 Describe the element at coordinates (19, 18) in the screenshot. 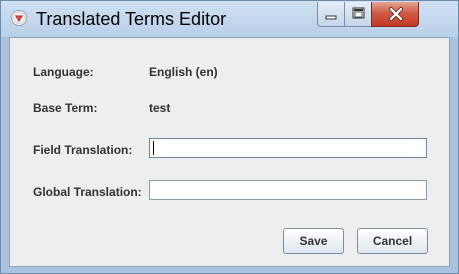

I see `app-logo-icon` at that location.